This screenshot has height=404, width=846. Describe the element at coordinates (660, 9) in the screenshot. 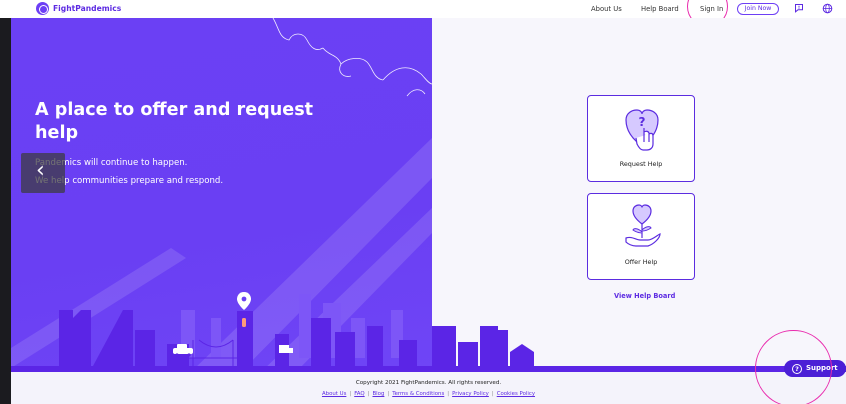

I see `nav-help-board-link: Help Board` at that location.